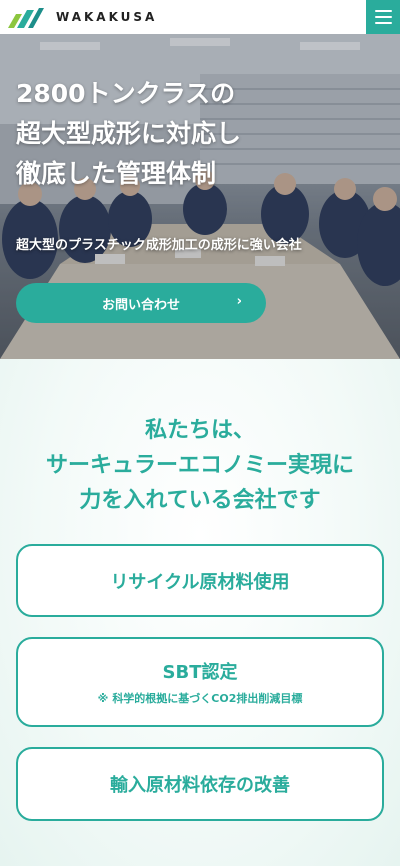 This screenshot has height=866, width=400. I want to click on hero-title-line: 2800トンクラスの, so click(126, 93).